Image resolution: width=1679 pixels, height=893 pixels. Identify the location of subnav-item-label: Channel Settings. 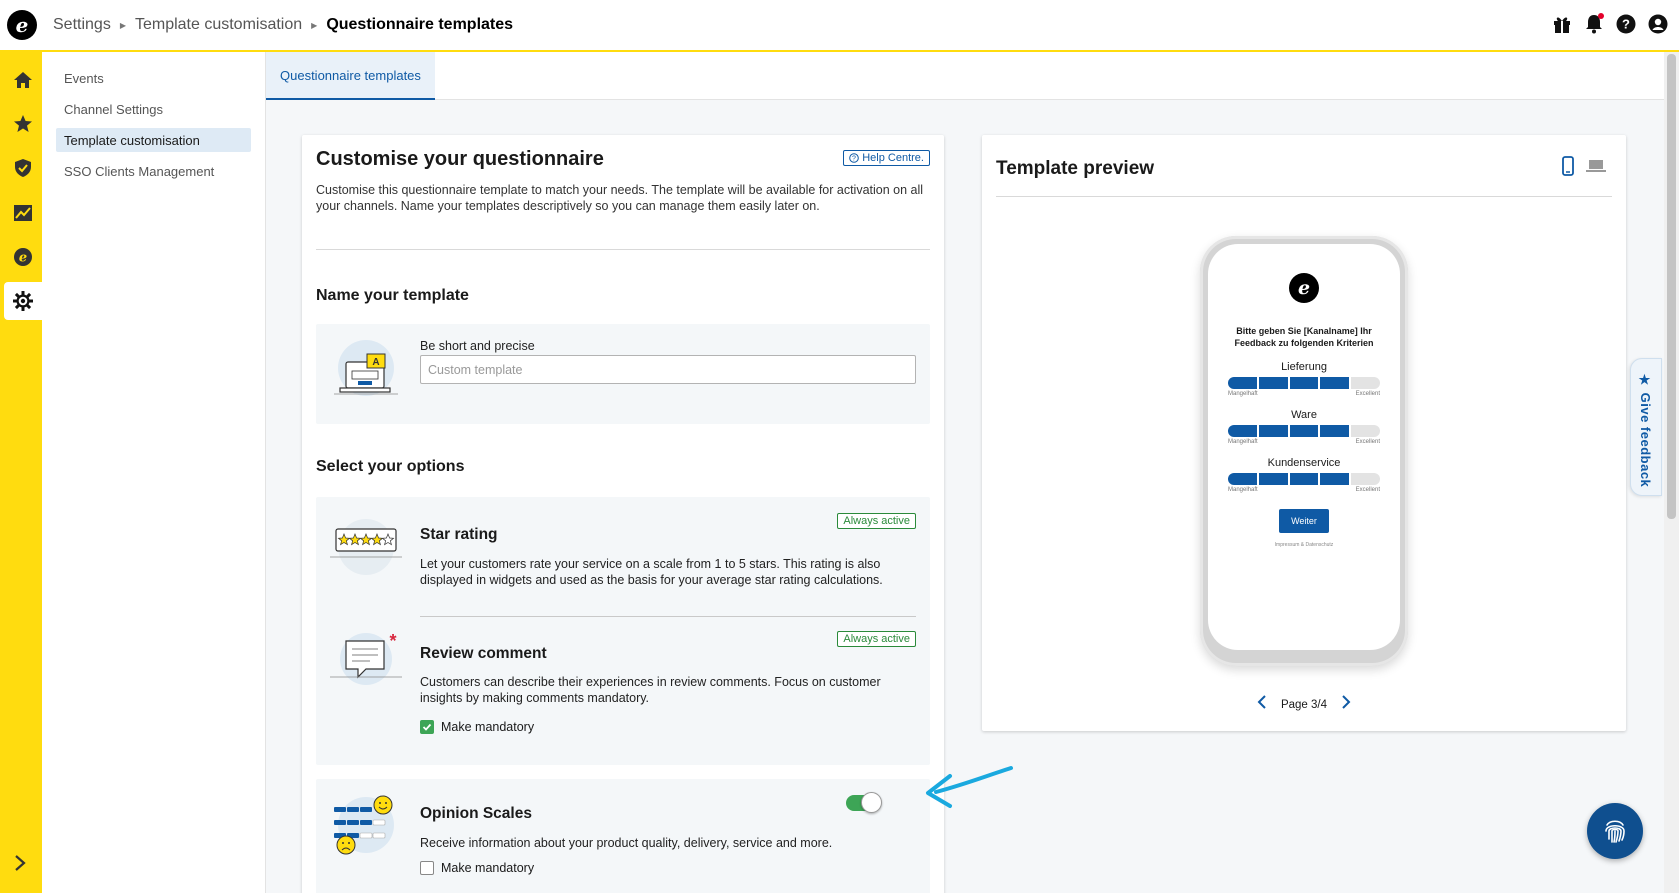
(114, 109).